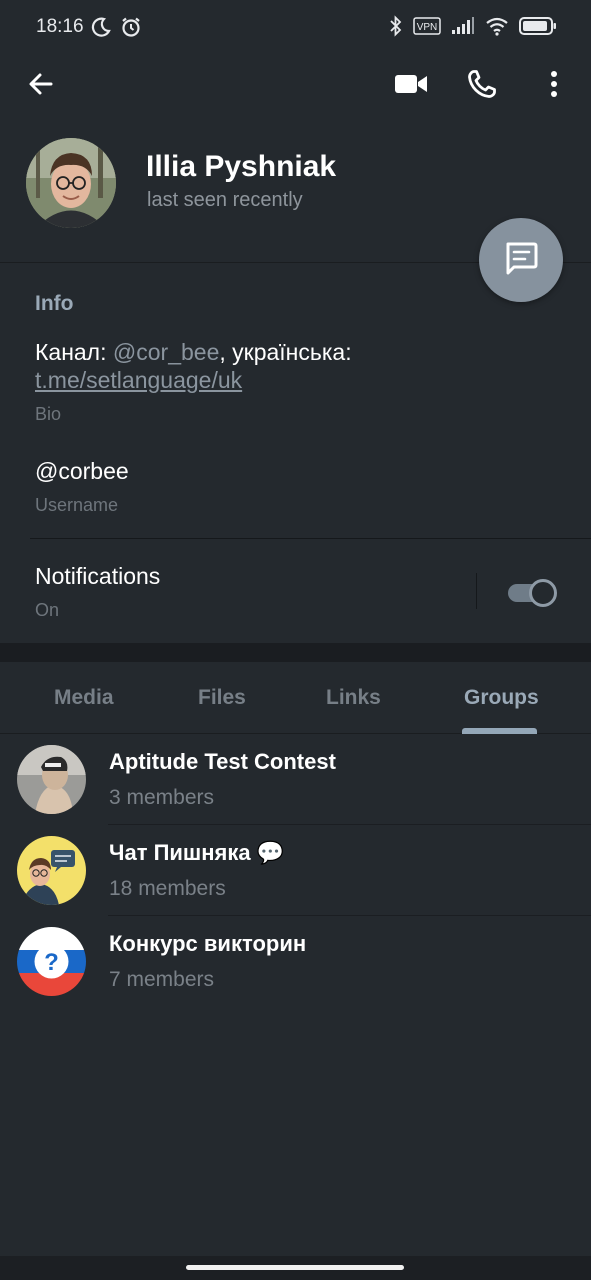  I want to click on notifications-state: On, so click(47, 610).